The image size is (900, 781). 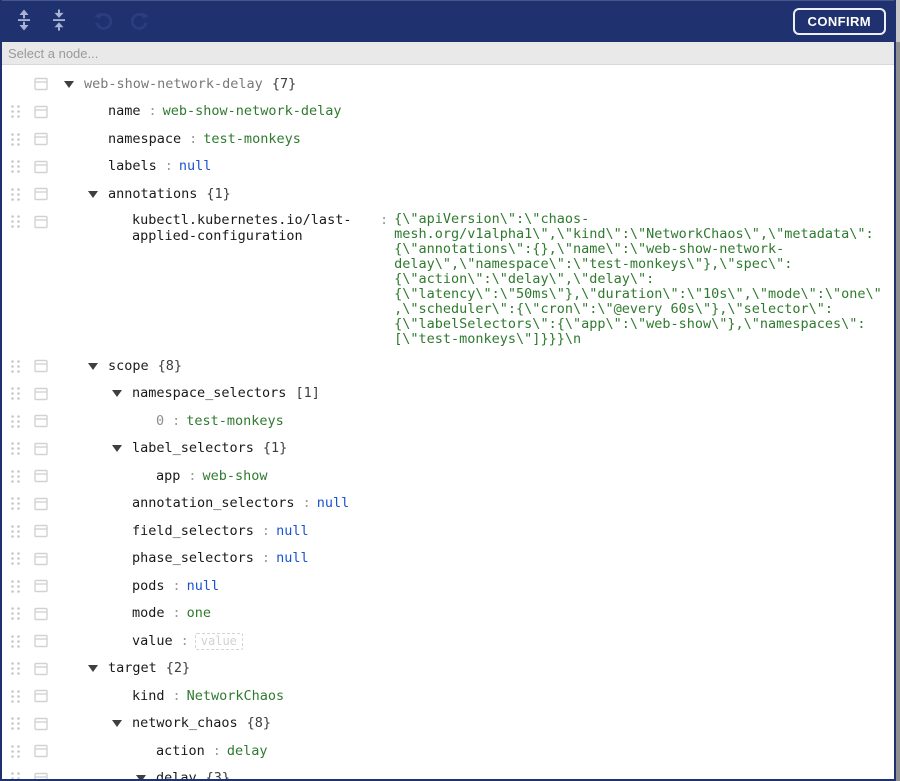 What do you see at coordinates (275, 448) in the screenshot?
I see `child-count: {1}` at bounding box center [275, 448].